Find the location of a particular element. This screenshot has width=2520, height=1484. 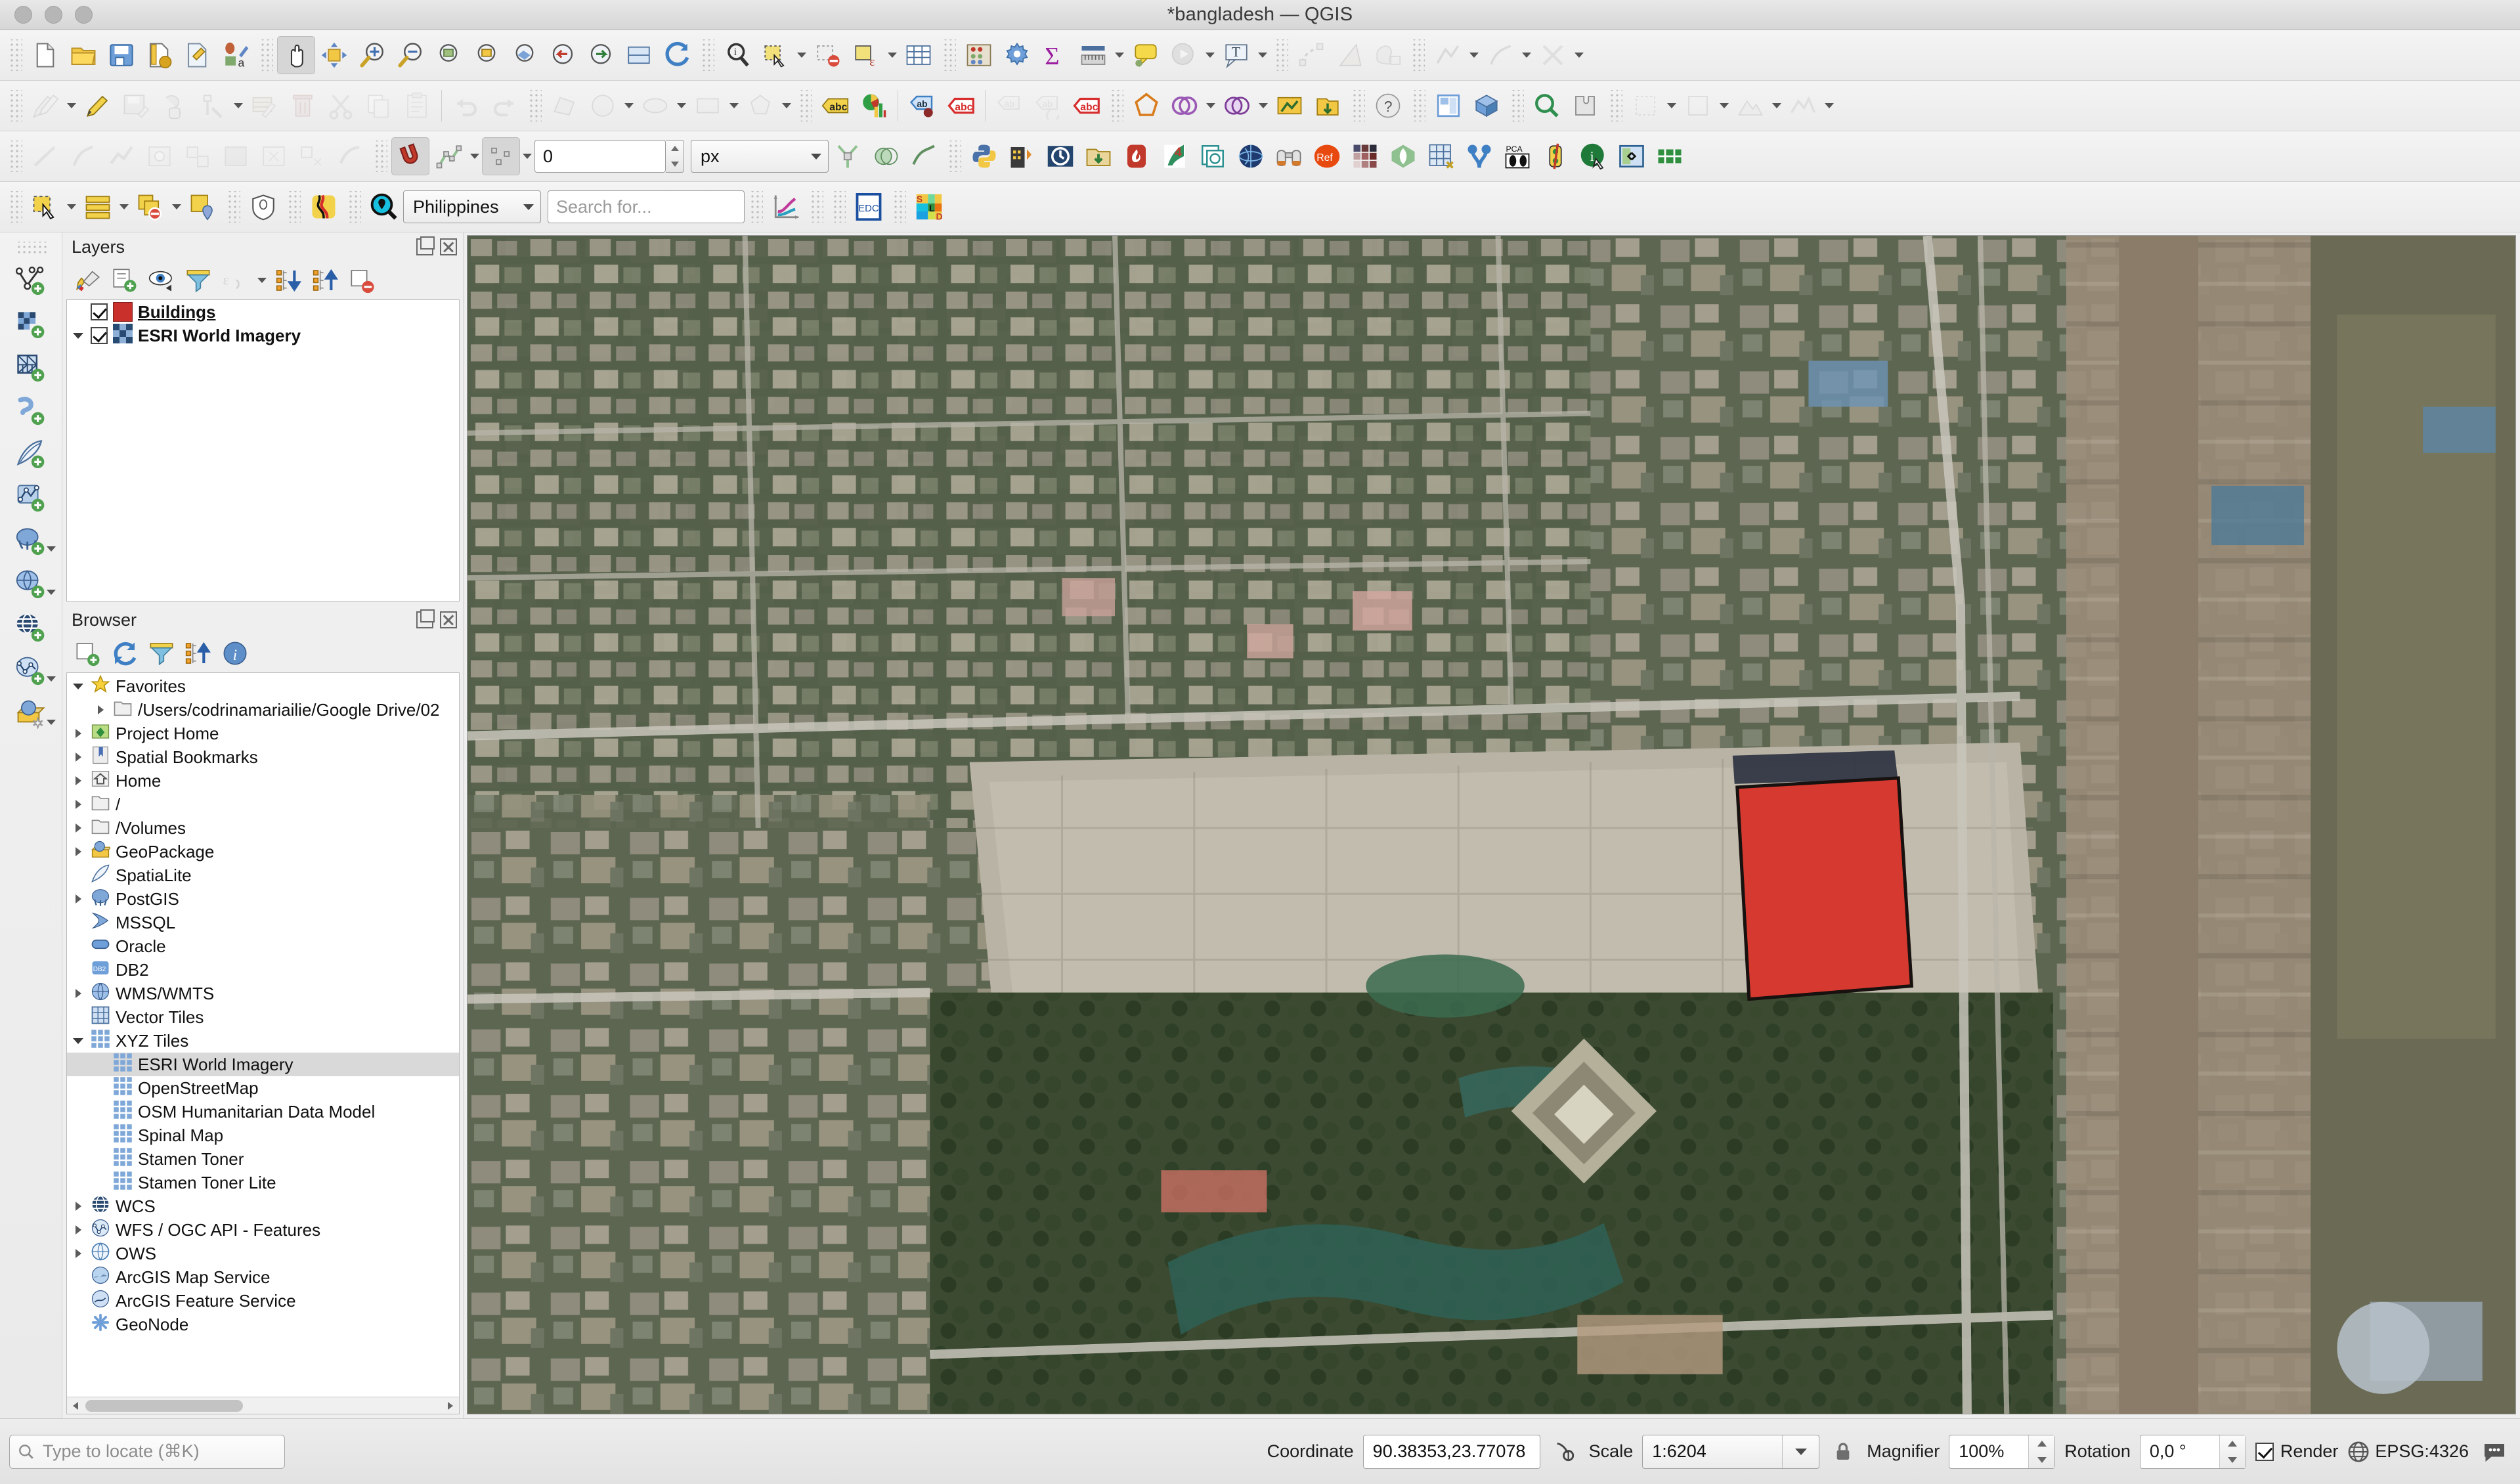

magnifier-spinner-arrows is located at coordinates (2041, 1451).